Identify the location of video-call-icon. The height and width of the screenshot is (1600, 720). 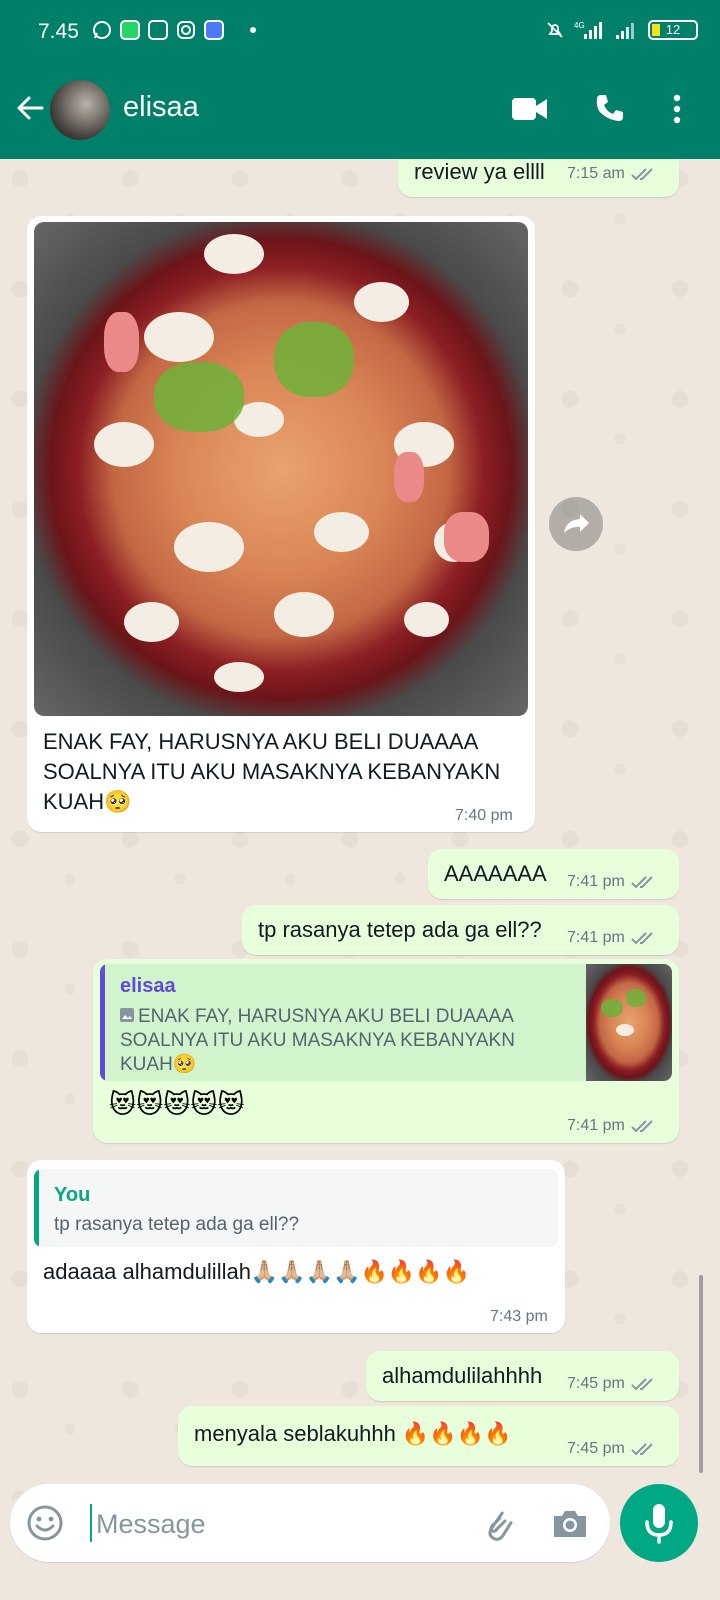
(530, 109).